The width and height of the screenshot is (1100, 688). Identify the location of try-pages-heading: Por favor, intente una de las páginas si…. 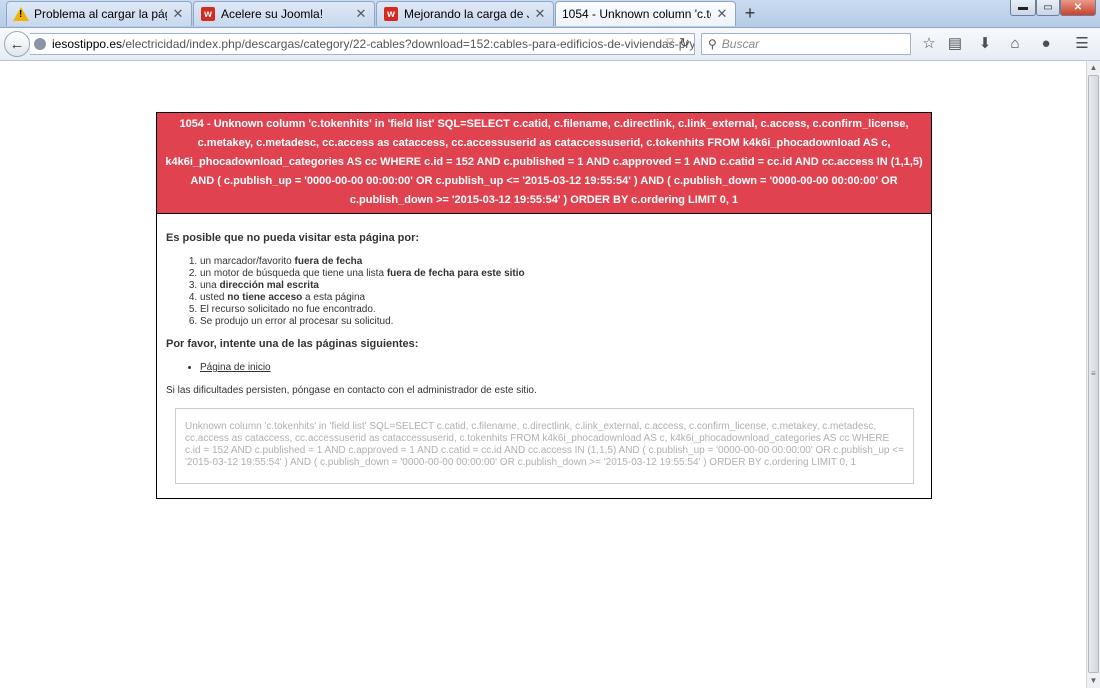
(292, 344).